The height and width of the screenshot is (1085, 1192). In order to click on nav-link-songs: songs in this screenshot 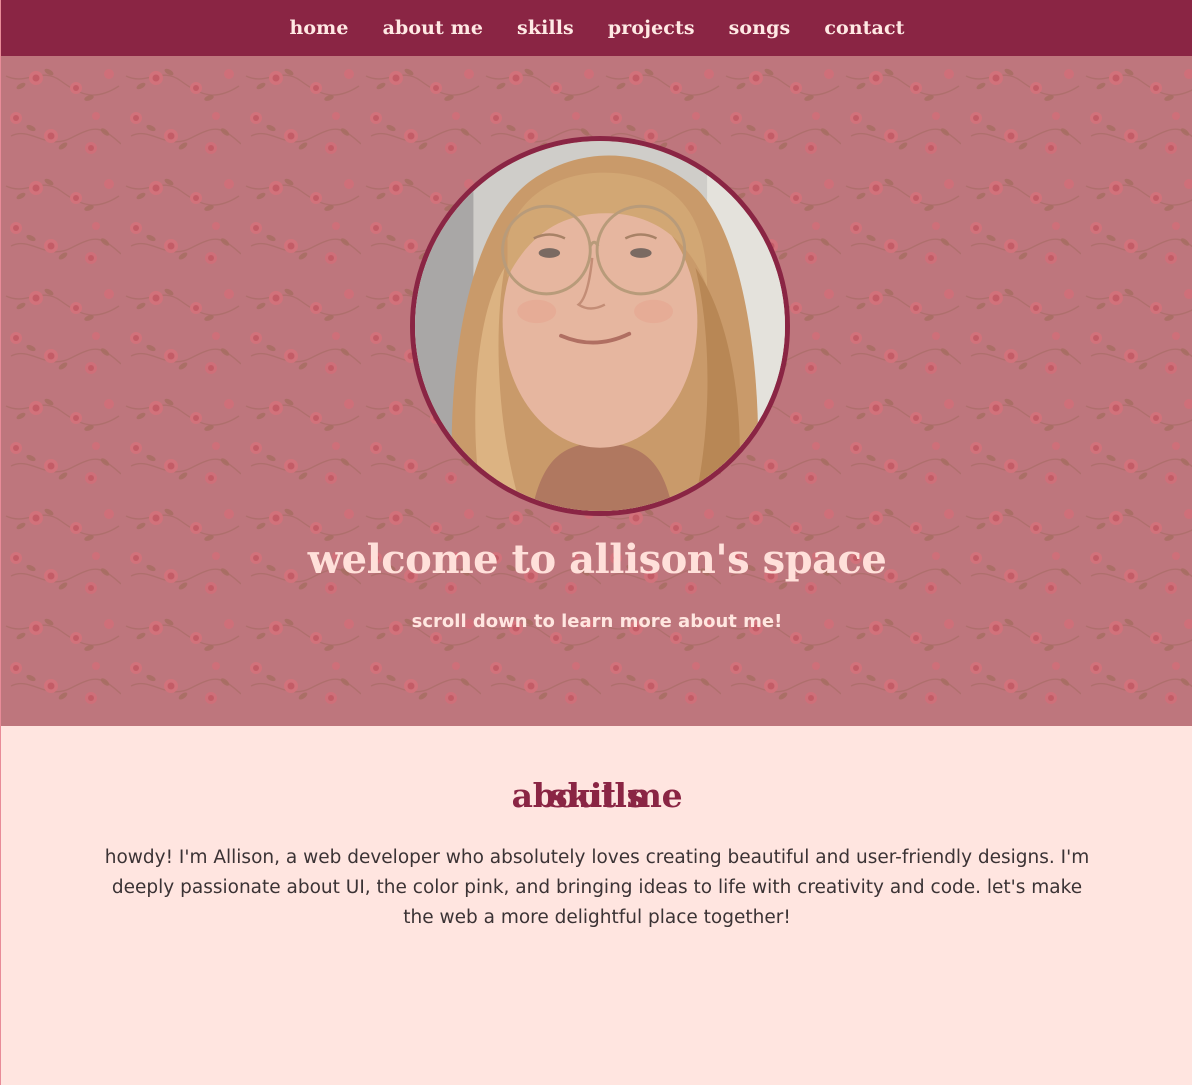, I will do `click(760, 28)`.